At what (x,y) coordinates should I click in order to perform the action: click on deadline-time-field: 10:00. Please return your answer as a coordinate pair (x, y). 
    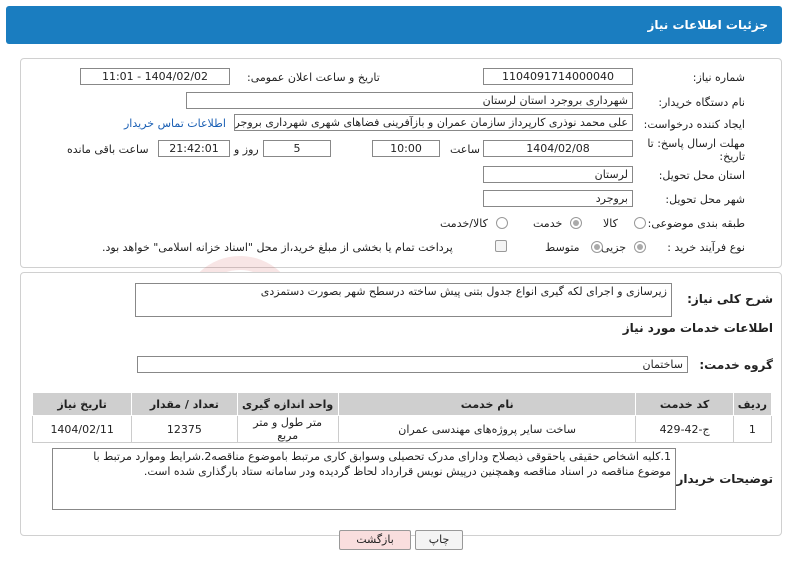
    Looking at the image, I should click on (406, 148).